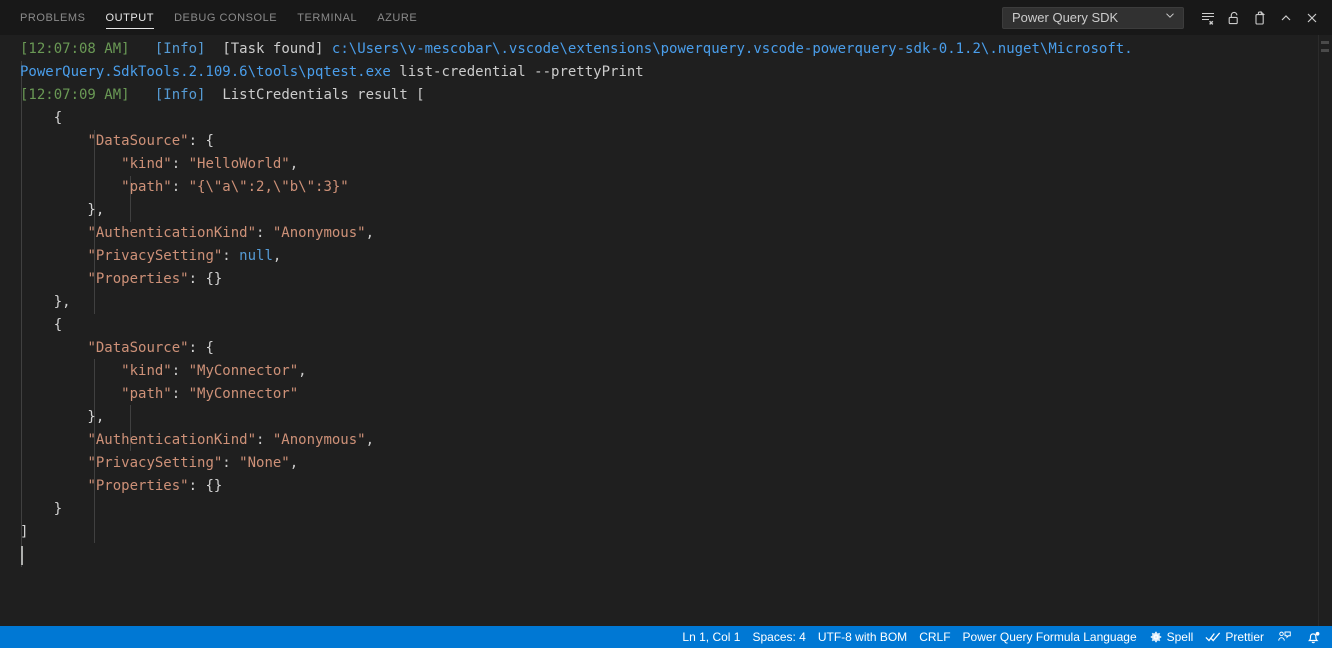 The height and width of the screenshot is (648, 1332). I want to click on output-token: null, so click(256, 256).